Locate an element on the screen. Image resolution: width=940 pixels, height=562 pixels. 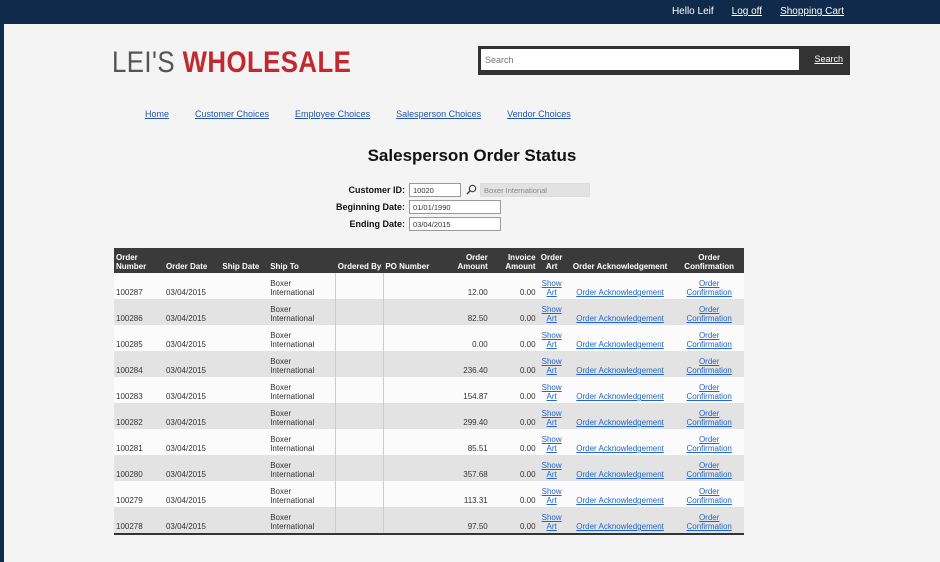
beginning-date-label: Beginning Date: is located at coordinates (370, 207).